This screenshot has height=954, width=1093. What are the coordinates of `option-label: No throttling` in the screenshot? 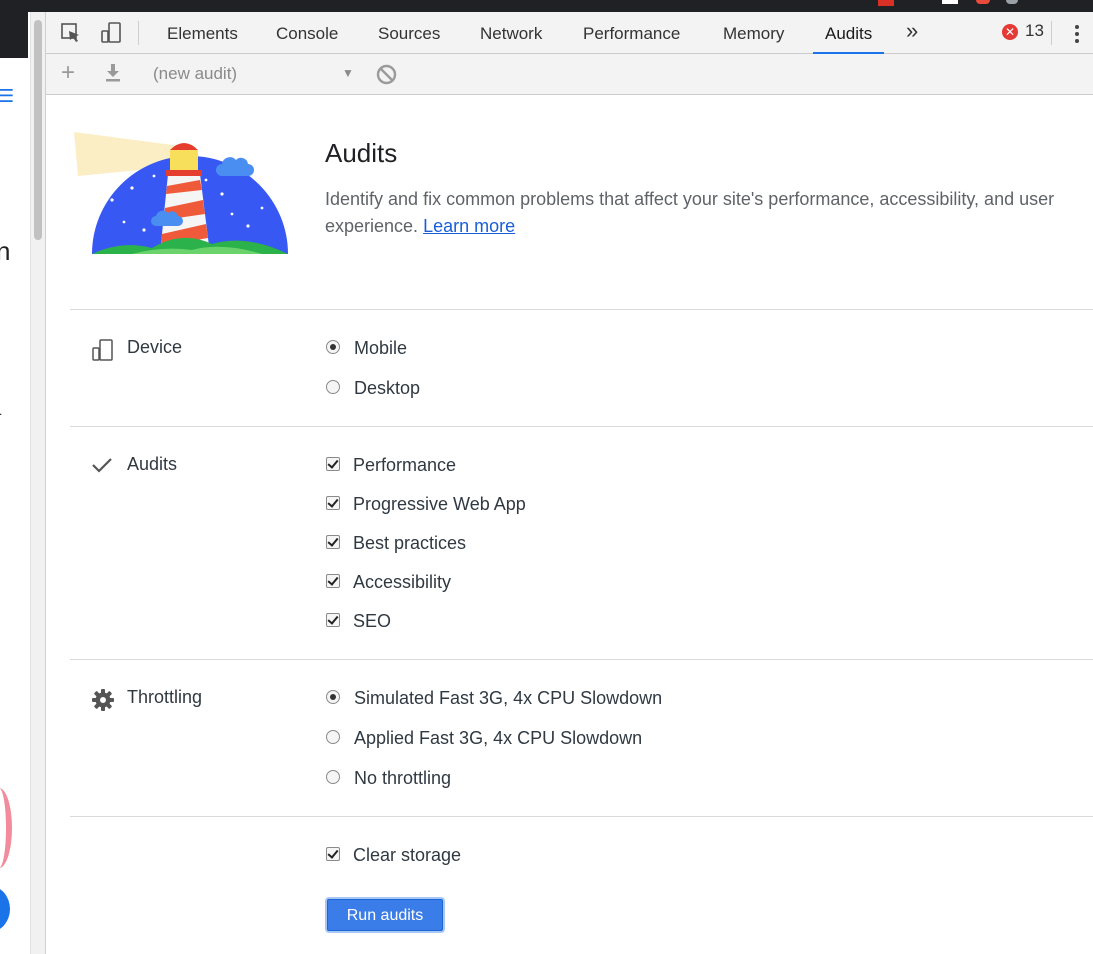 It's located at (403, 778).